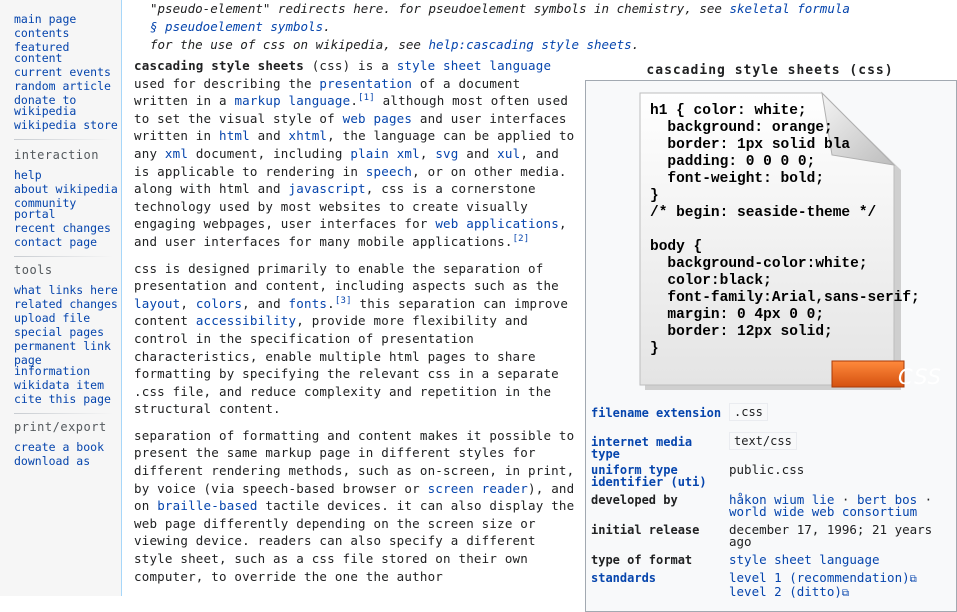  What do you see at coordinates (478, 488) in the screenshot?
I see `link-screen-reader: screen reader` at bounding box center [478, 488].